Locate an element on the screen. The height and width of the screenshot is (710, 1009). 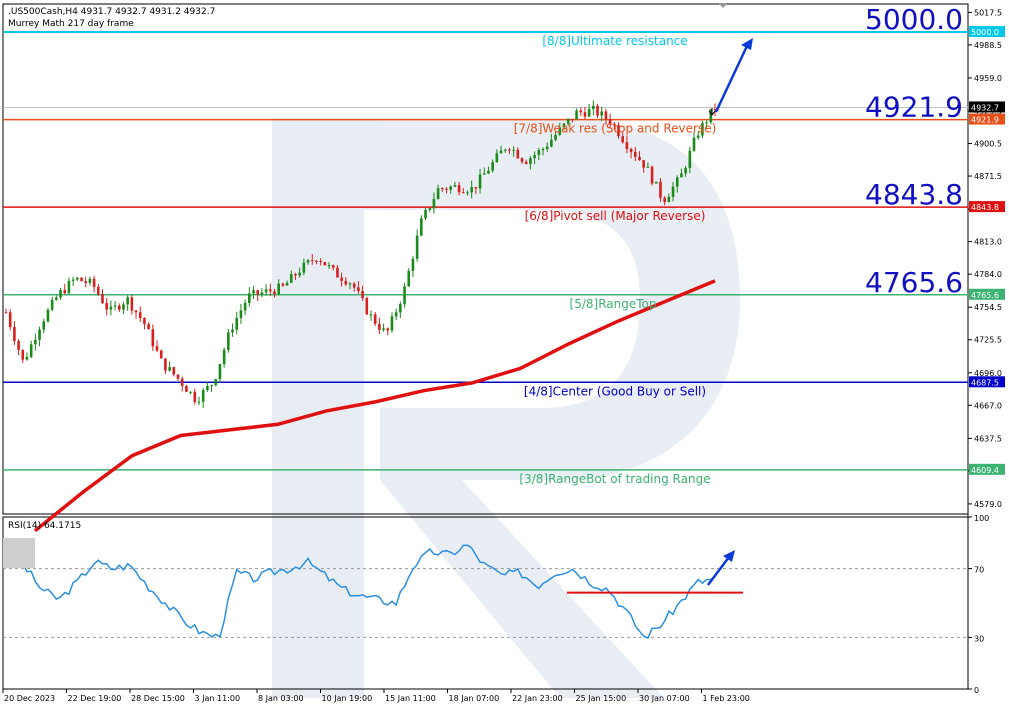
rsi-title: RSI(14) 64.1715 is located at coordinates (44, 526).